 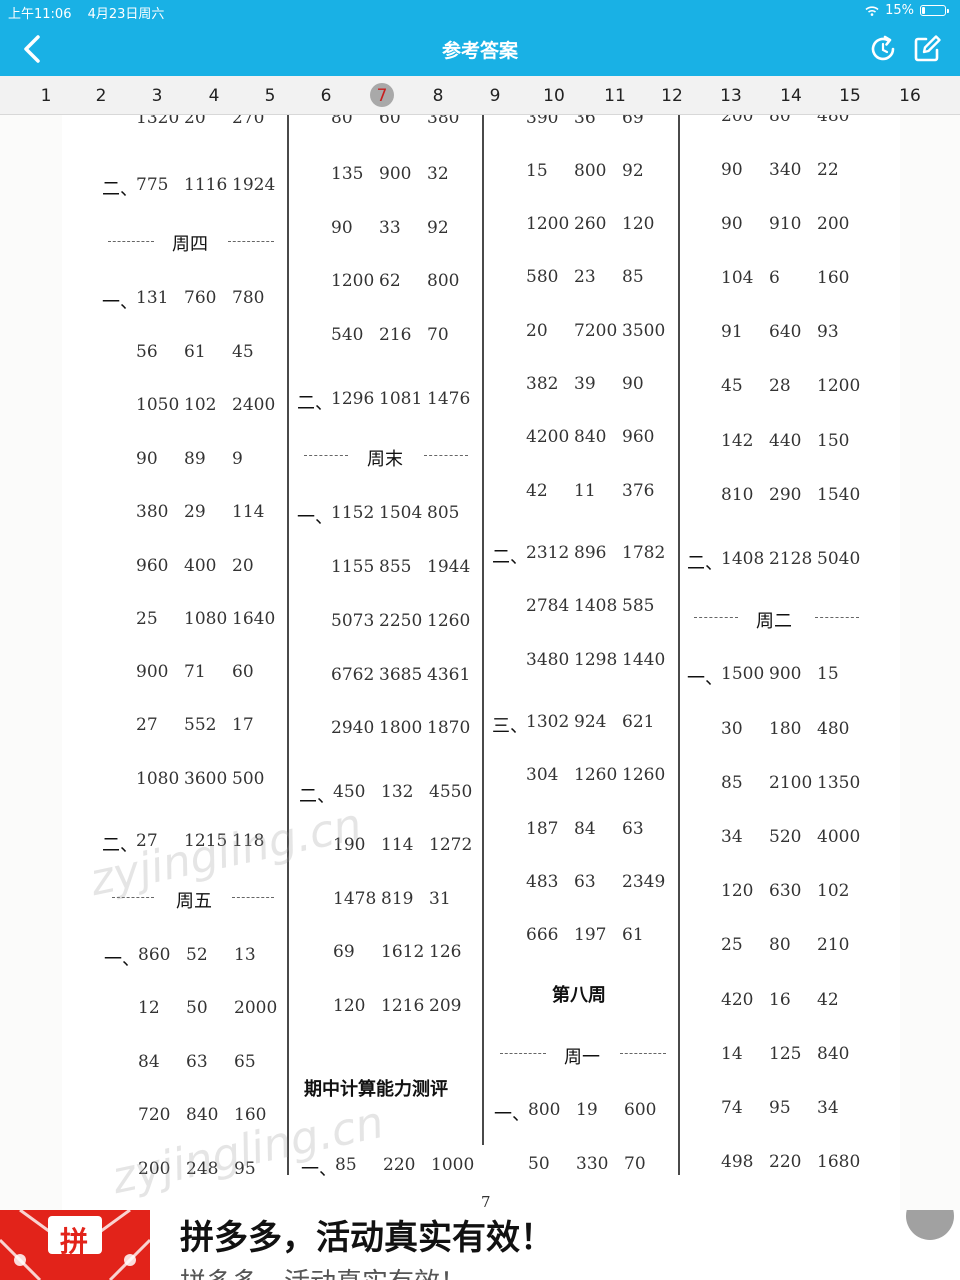 I want to click on answer-value: 4000, so click(x=839, y=837).